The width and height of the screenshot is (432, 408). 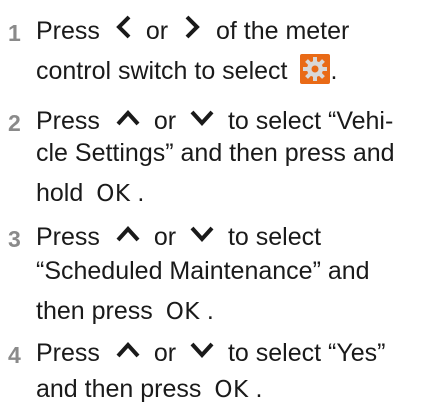 I want to click on step-1-line-1: Press or of the meter, so click(x=193, y=31).